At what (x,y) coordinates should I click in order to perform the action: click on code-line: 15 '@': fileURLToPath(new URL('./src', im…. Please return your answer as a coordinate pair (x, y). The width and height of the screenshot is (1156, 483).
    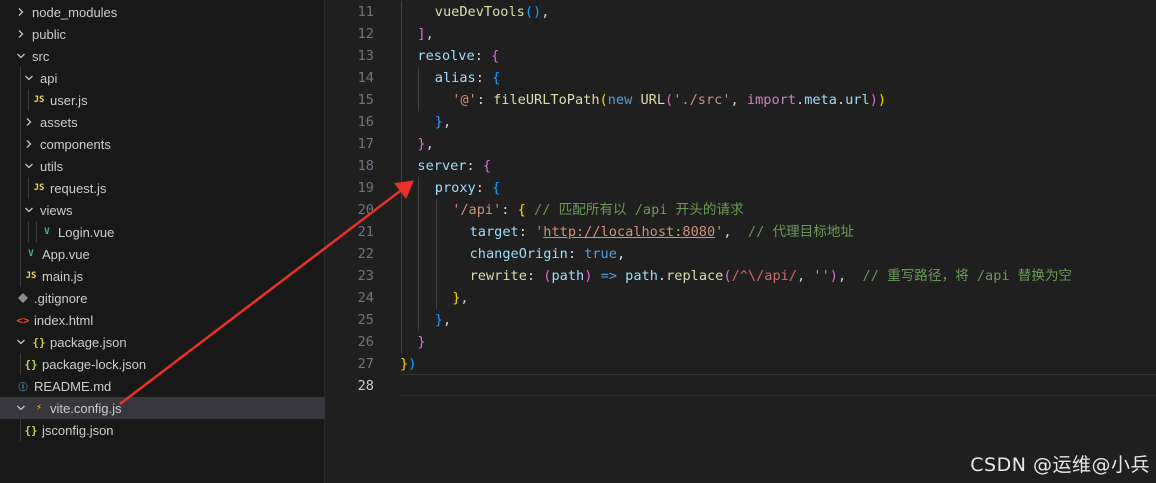
    Looking at the image, I should click on (741, 100).